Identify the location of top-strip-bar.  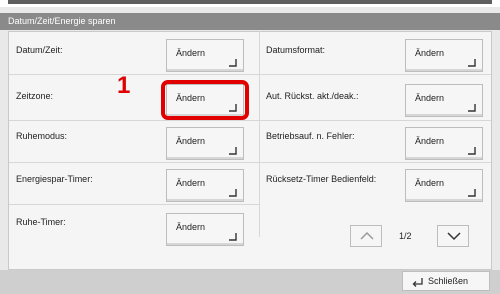
(250, 2).